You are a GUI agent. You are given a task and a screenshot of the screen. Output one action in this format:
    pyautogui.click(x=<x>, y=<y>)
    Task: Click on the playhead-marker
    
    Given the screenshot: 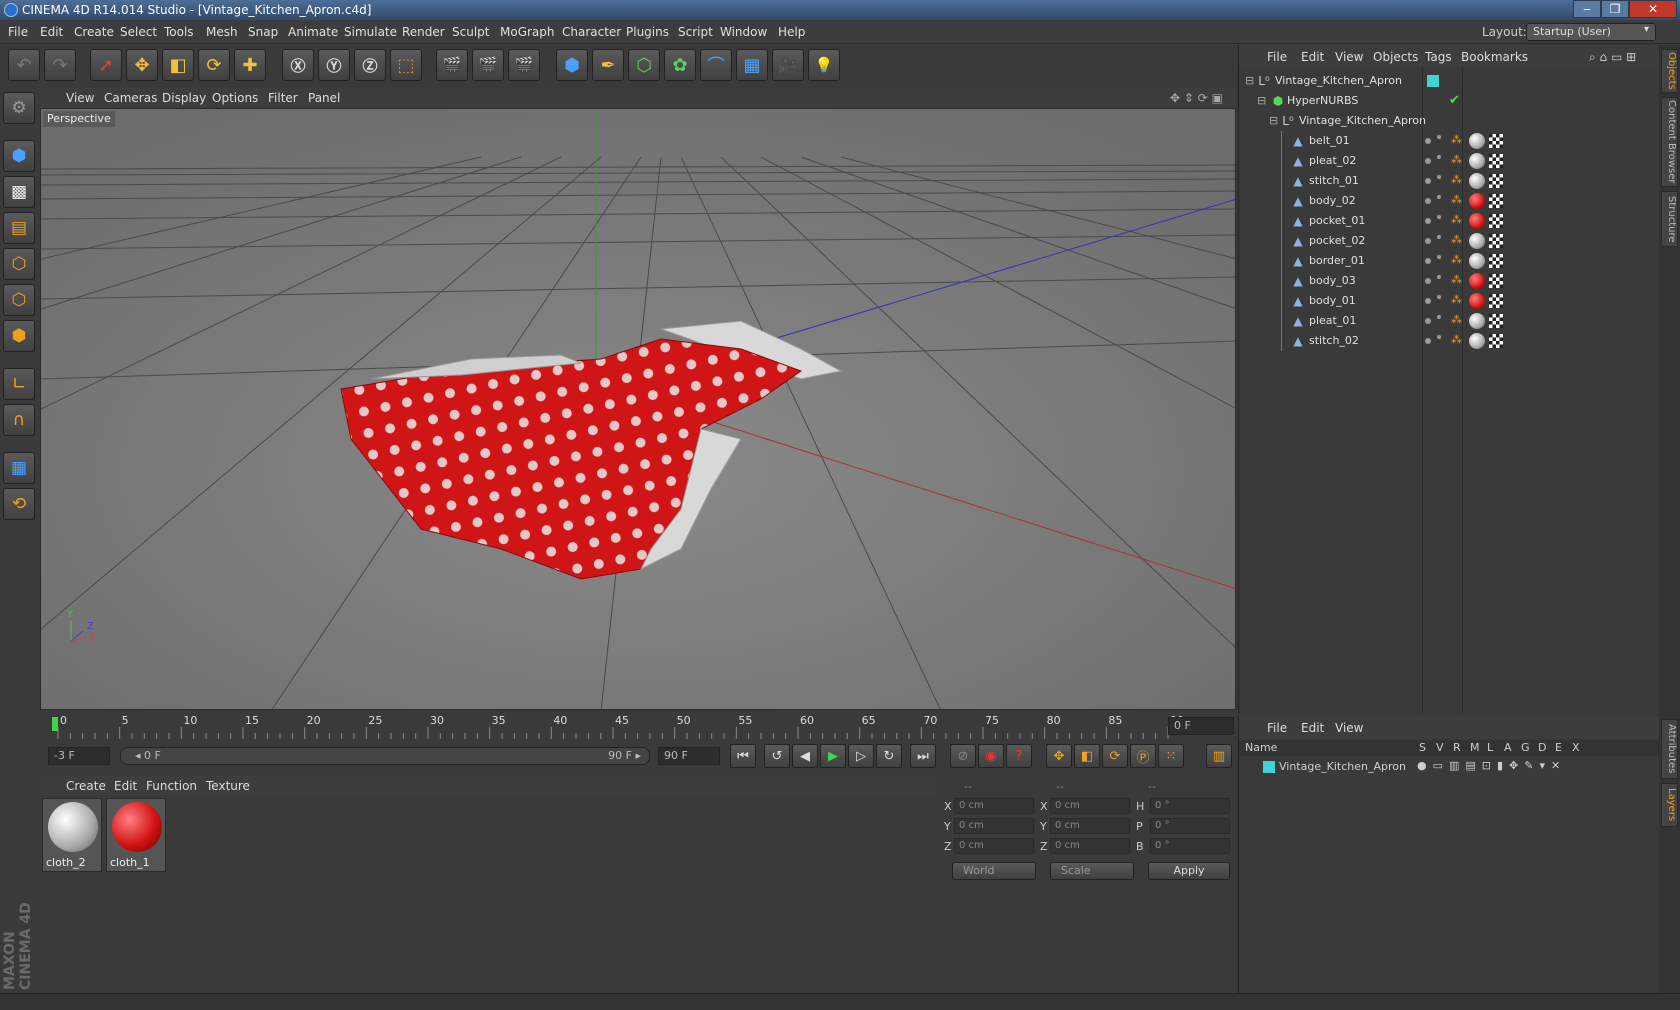 What is the action you would take?
    pyautogui.click(x=55, y=724)
    